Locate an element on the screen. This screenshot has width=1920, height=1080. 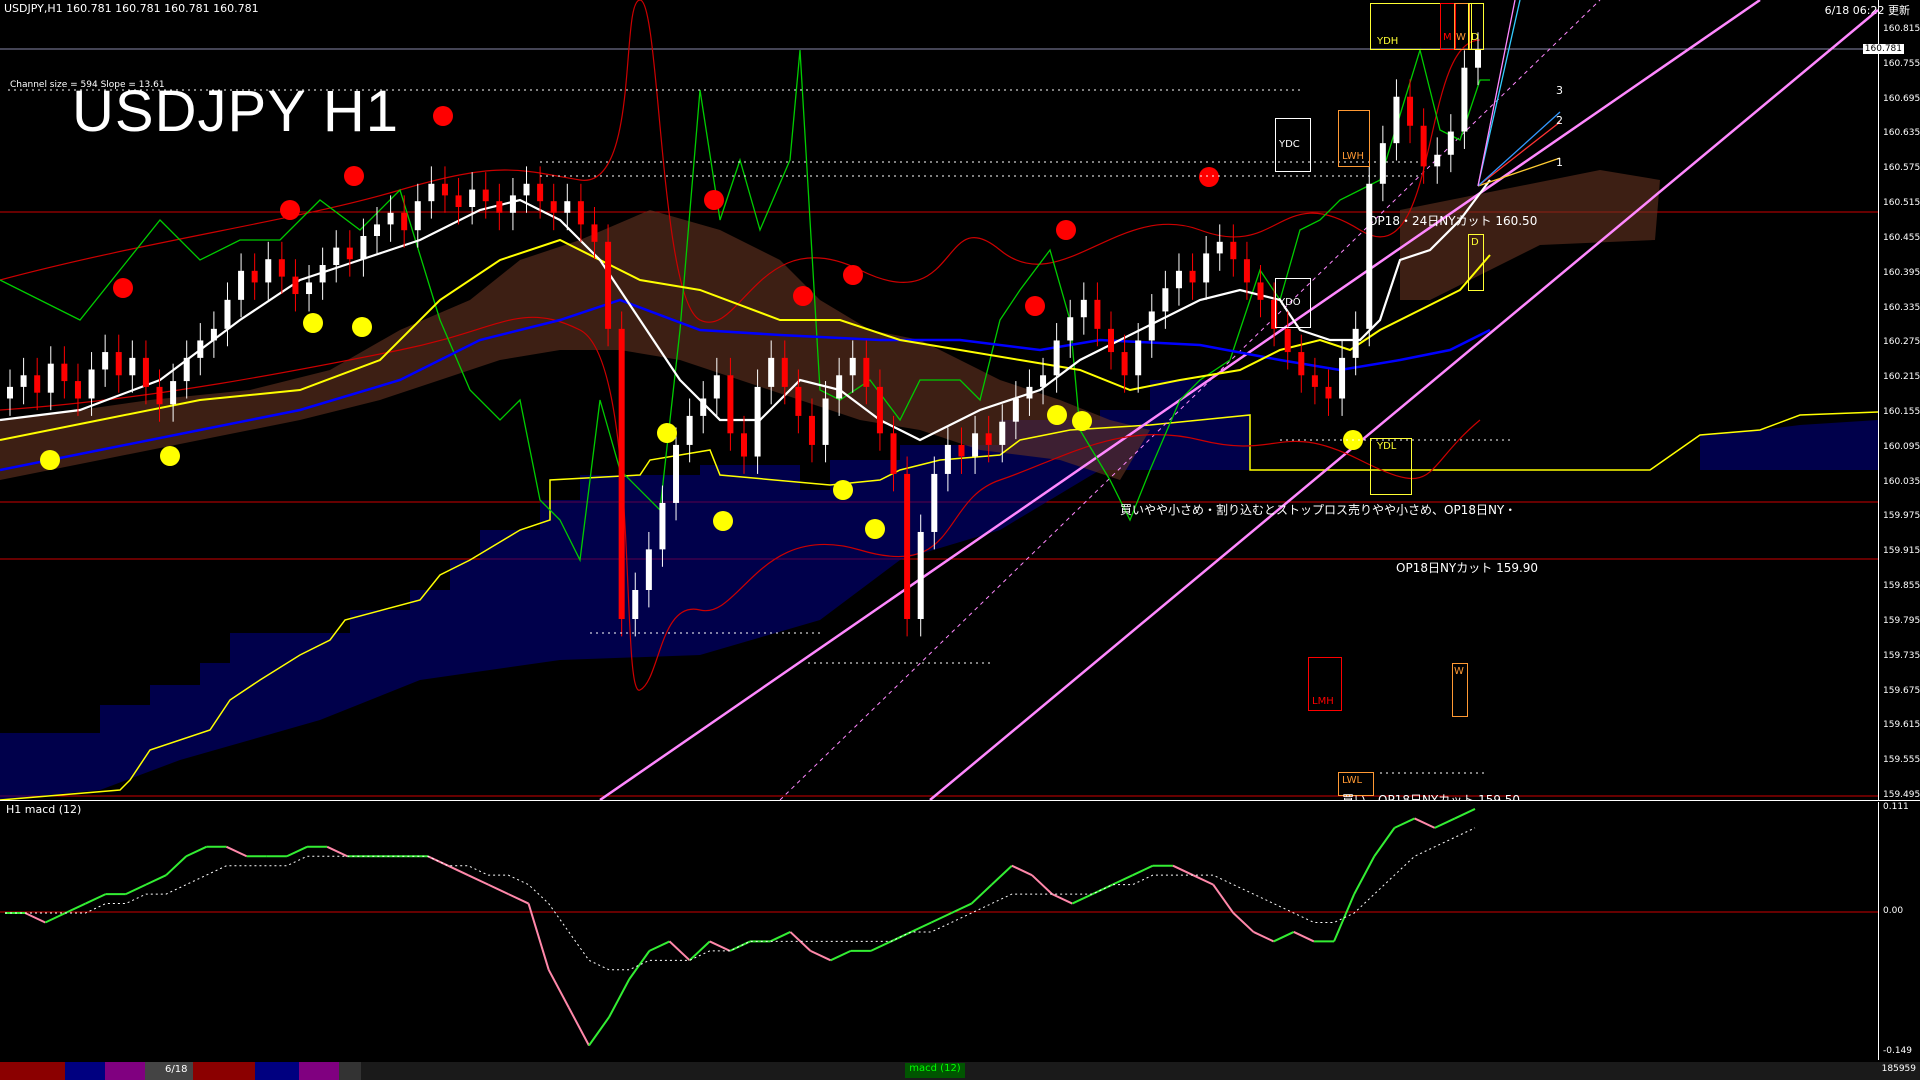
price-tick-label: 160.275 is located at coordinates (1901, 342).